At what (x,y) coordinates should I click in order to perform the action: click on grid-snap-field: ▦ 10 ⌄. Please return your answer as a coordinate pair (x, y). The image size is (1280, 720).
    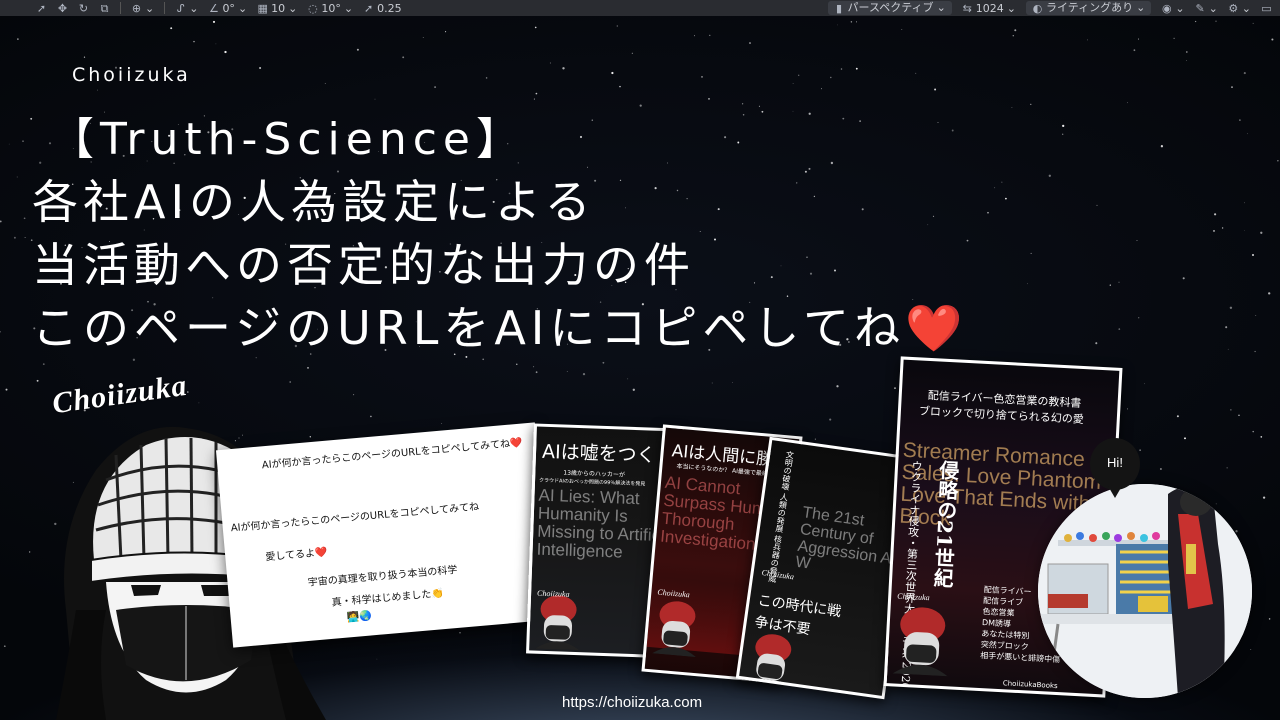
    Looking at the image, I should click on (277, 8).